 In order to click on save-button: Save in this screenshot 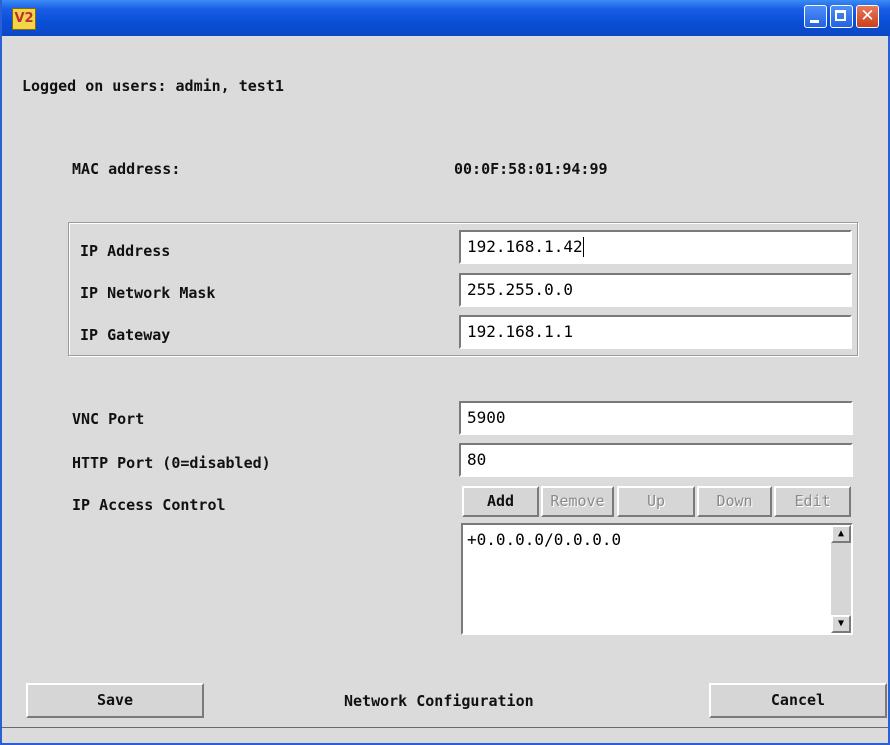, I will do `click(115, 700)`.